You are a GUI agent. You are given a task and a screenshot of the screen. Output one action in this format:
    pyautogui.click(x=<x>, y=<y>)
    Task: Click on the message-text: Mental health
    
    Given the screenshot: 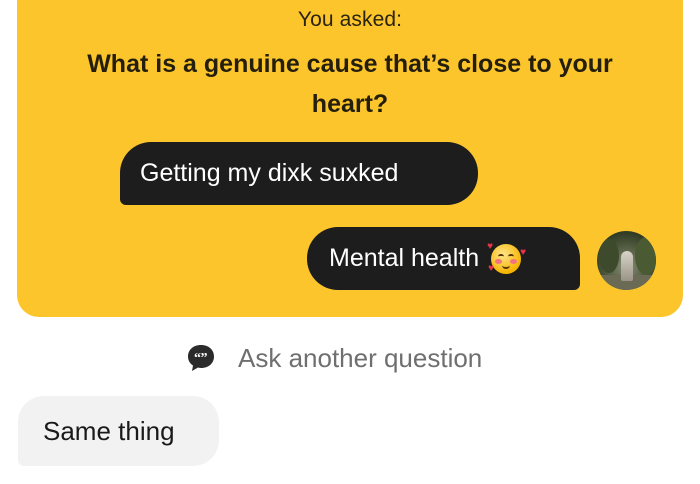 What is the action you would take?
    pyautogui.click(x=404, y=258)
    